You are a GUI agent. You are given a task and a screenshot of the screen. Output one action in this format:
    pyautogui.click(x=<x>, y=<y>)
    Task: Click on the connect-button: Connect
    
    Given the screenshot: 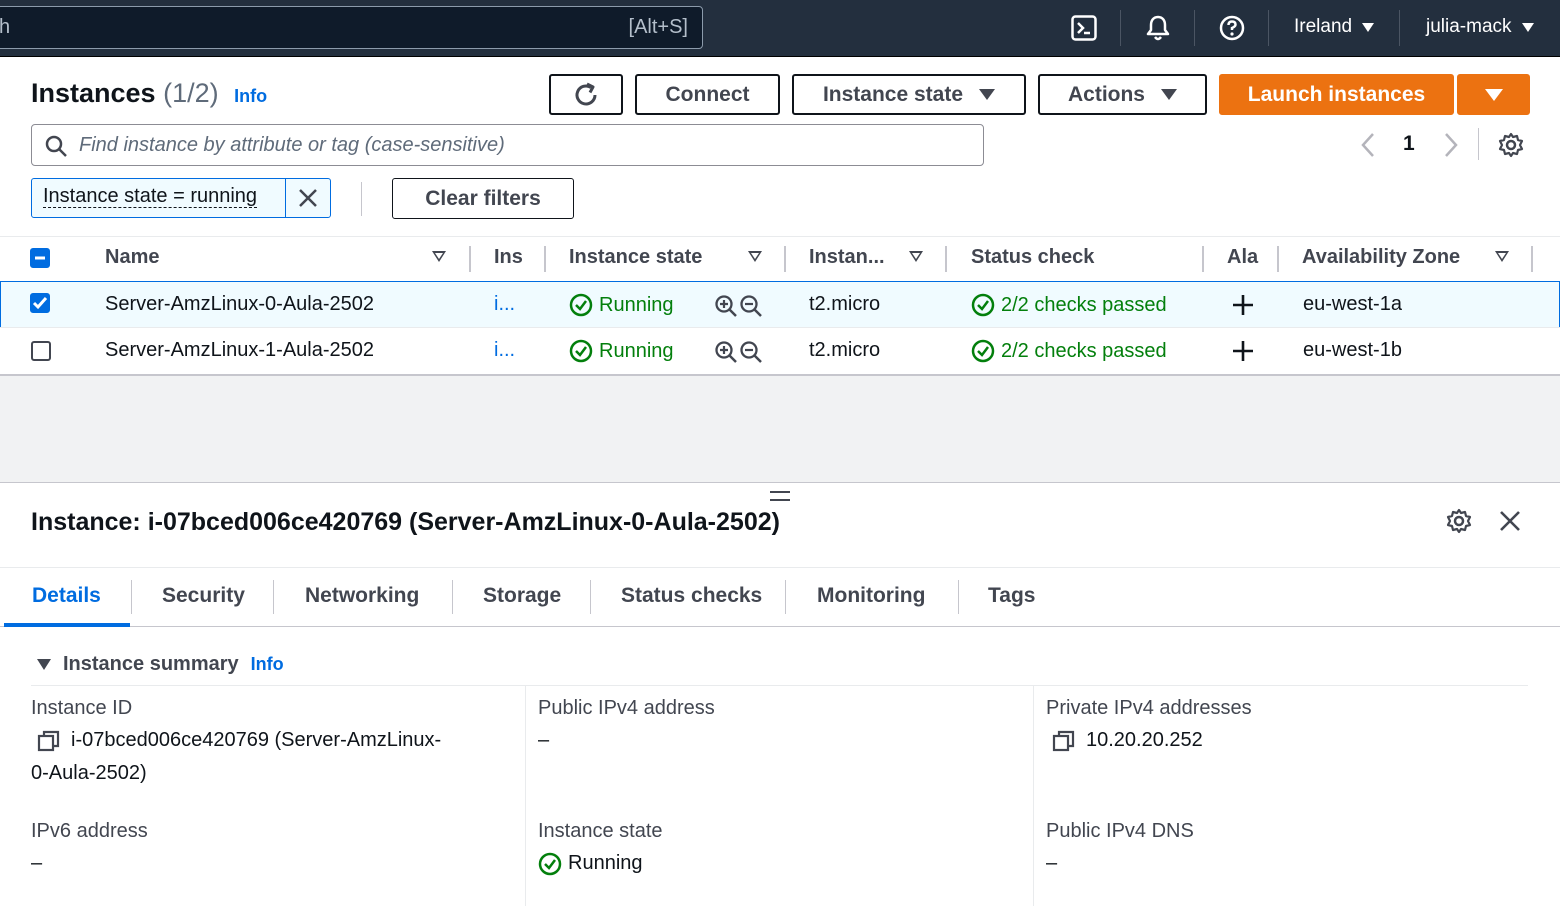 What is the action you would take?
    pyautogui.click(x=707, y=94)
    